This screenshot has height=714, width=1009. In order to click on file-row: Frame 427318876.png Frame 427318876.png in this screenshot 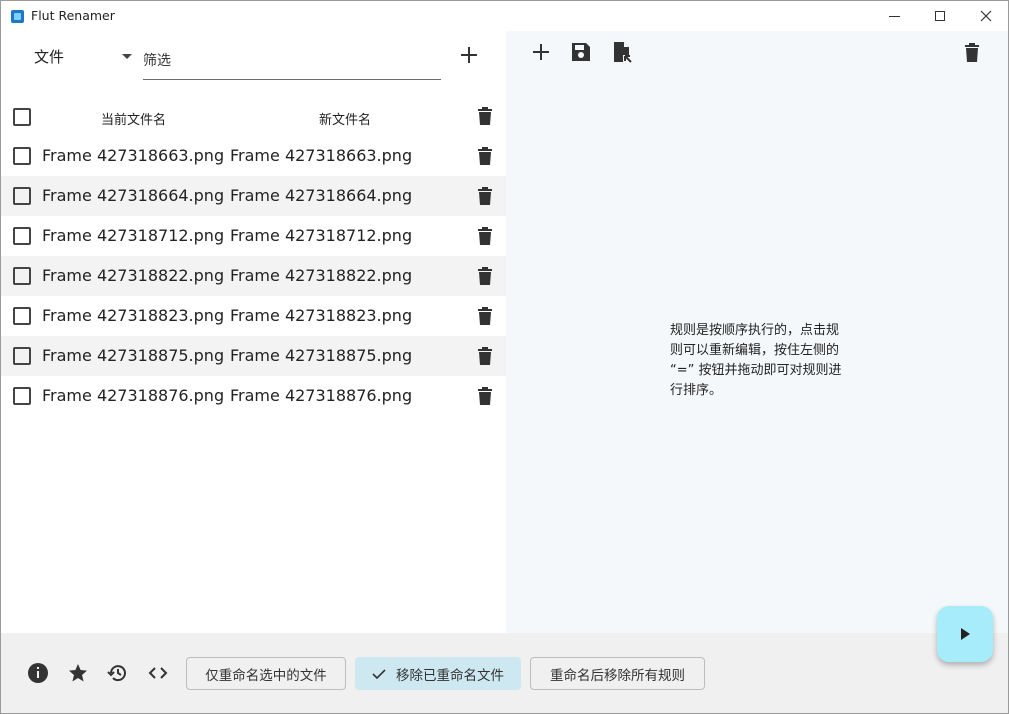, I will do `click(253, 396)`.